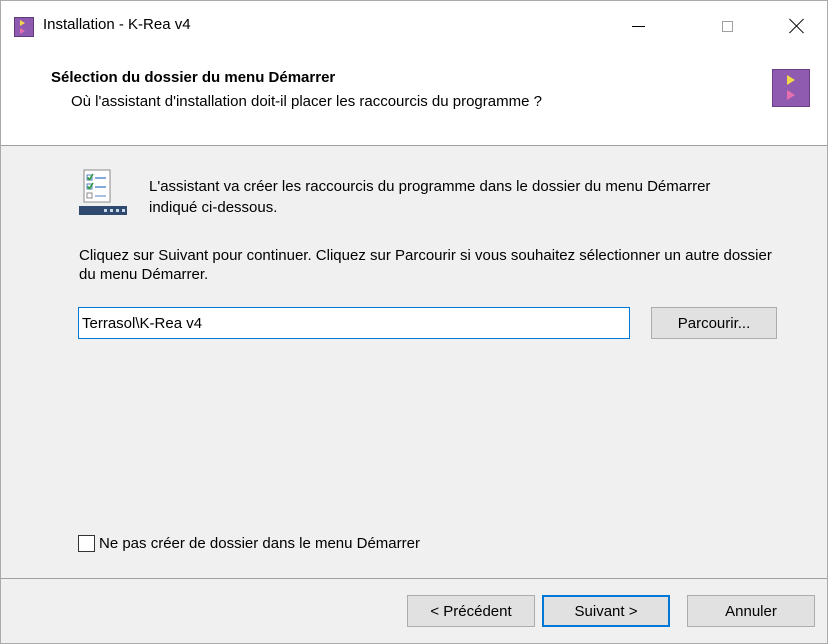 This screenshot has height=644, width=828. What do you see at coordinates (24, 27) in the screenshot?
I see `app-icon` at bounding box center [24, 27].